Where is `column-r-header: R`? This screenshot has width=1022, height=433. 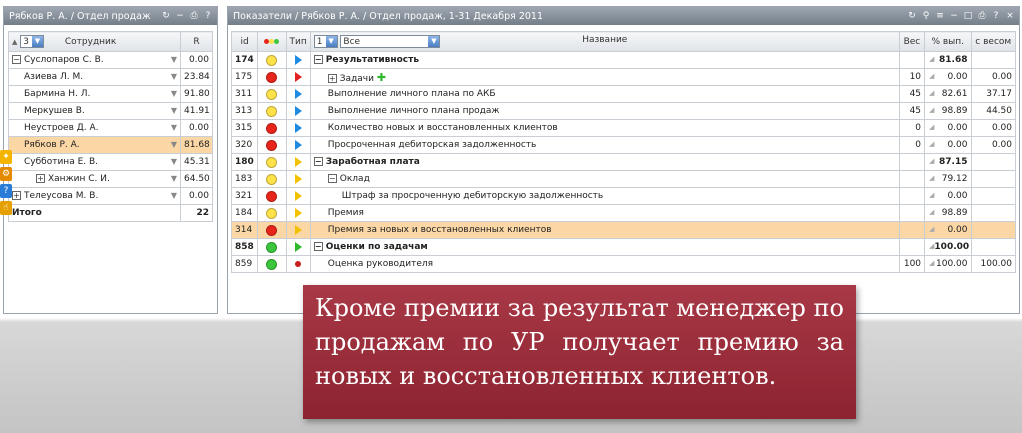 column-r-header: R is located at coordinates (196, 41).